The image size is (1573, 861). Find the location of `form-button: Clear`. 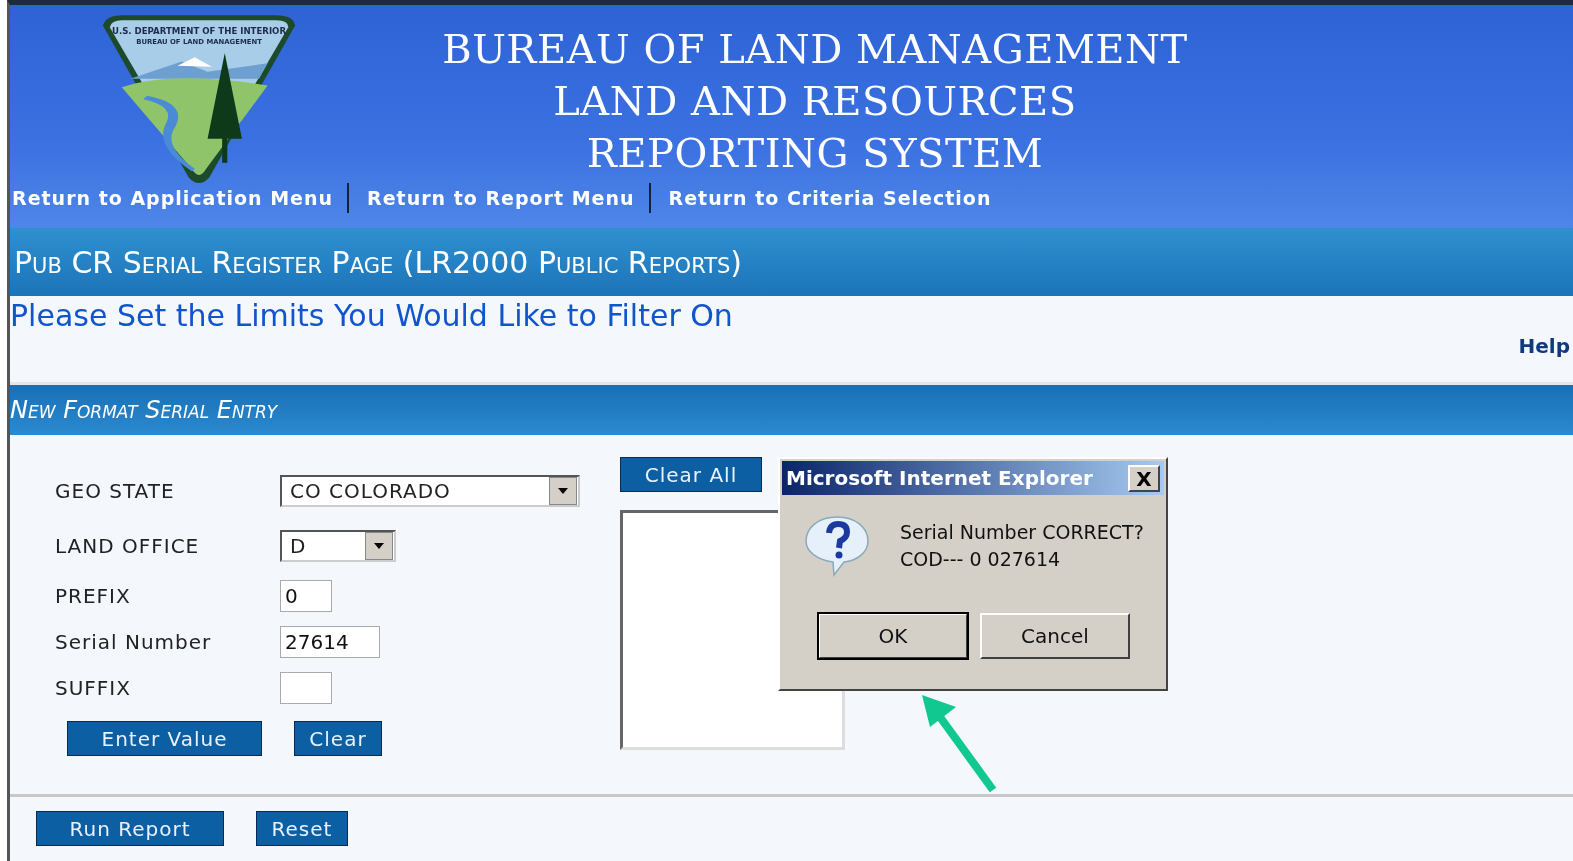

form-button: Clear is located at coordinates (338, 738).